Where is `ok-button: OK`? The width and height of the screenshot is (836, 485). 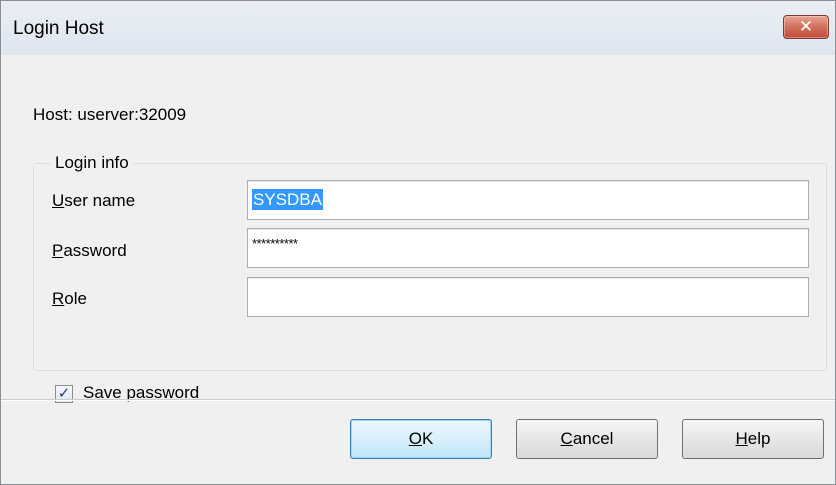 ok-button: OK is located at coordinates (421, 439).